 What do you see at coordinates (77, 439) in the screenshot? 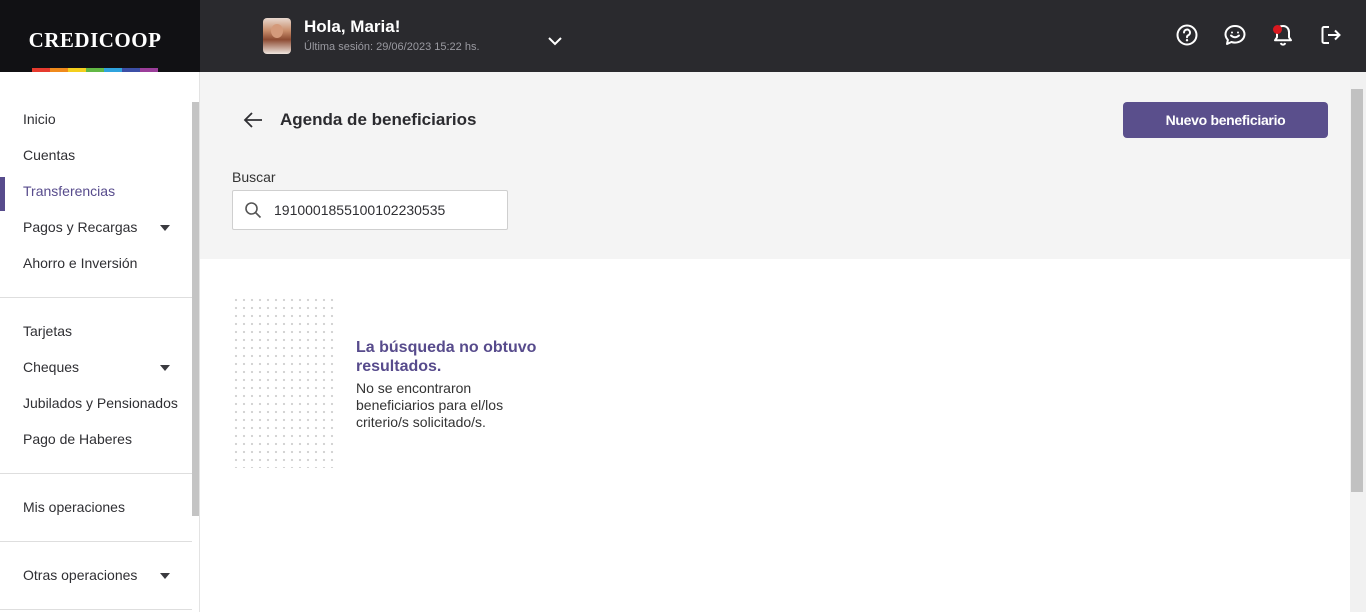
I see `sidebar-item-label: Pago de Haberes` at bounding box center [77, 439].